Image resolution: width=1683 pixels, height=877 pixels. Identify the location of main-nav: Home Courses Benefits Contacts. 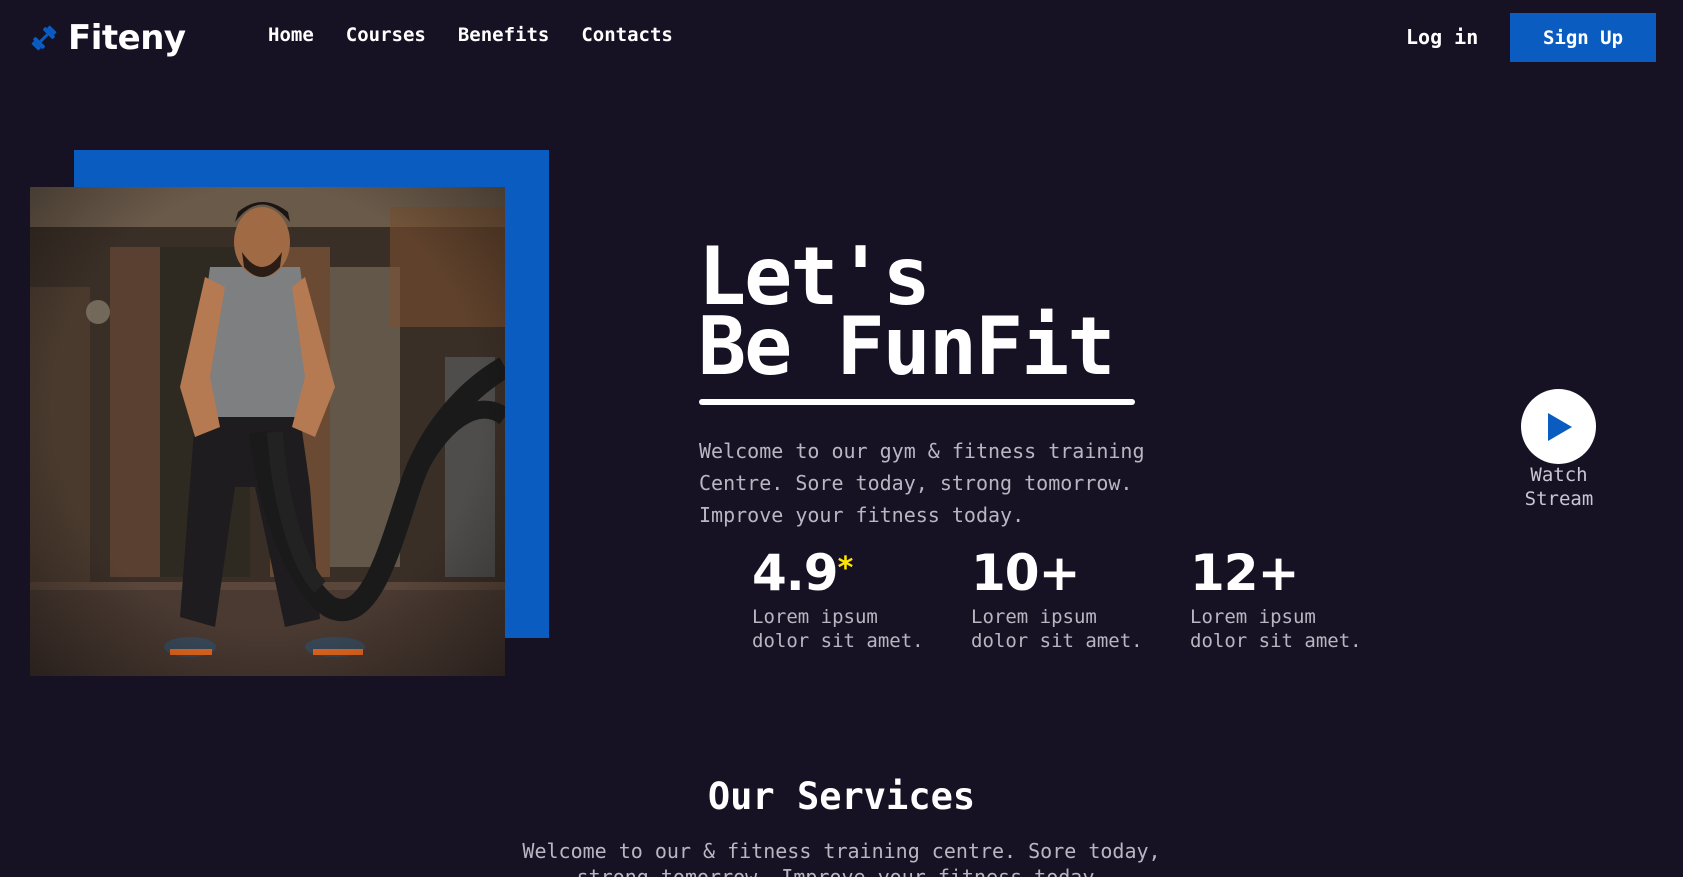
(470, 35).